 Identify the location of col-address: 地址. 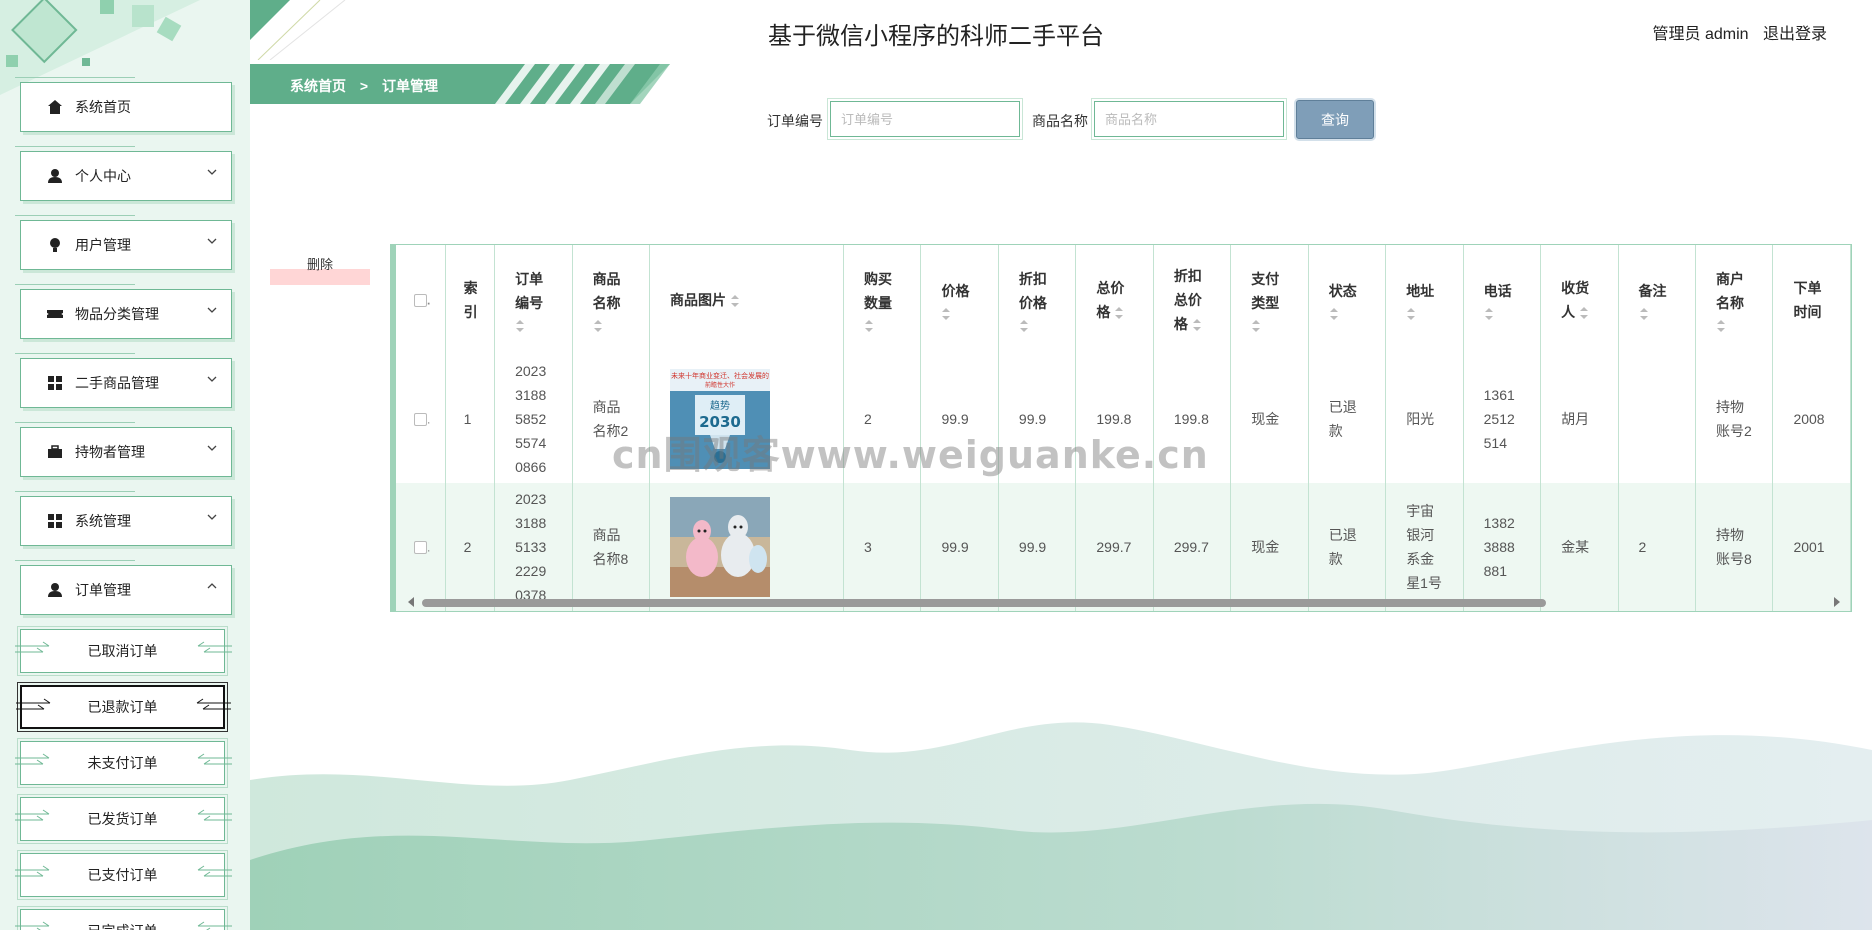
(1424, 300).